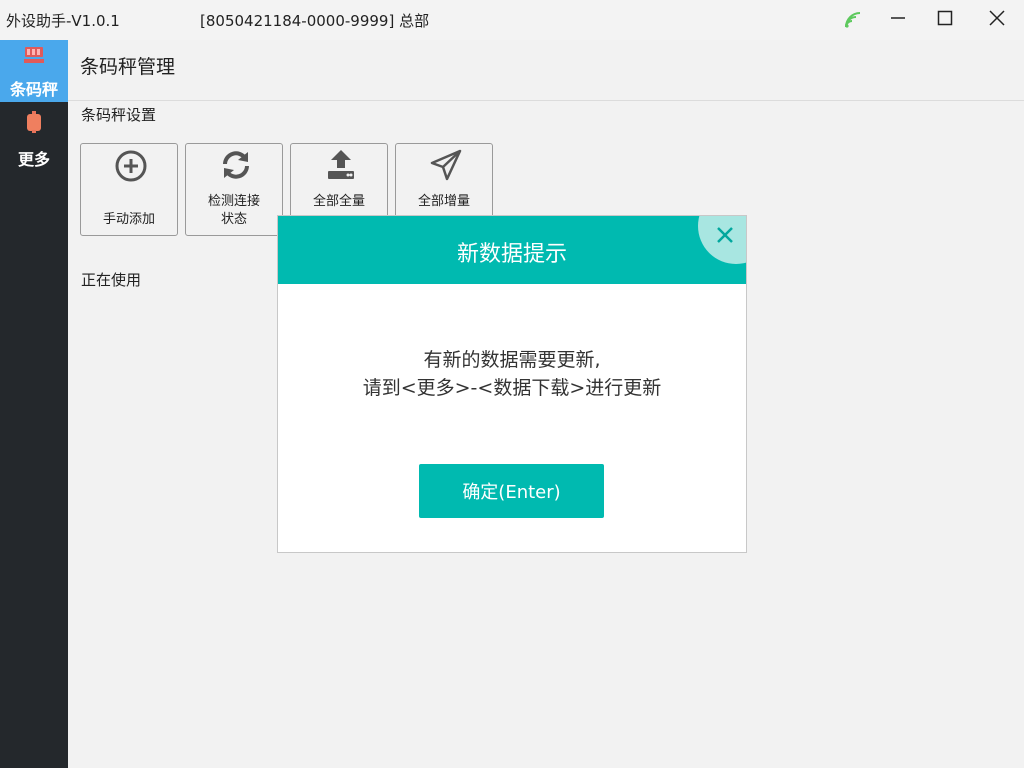  I want to click on sidebar-item-label: 更多, so click(33, 159).